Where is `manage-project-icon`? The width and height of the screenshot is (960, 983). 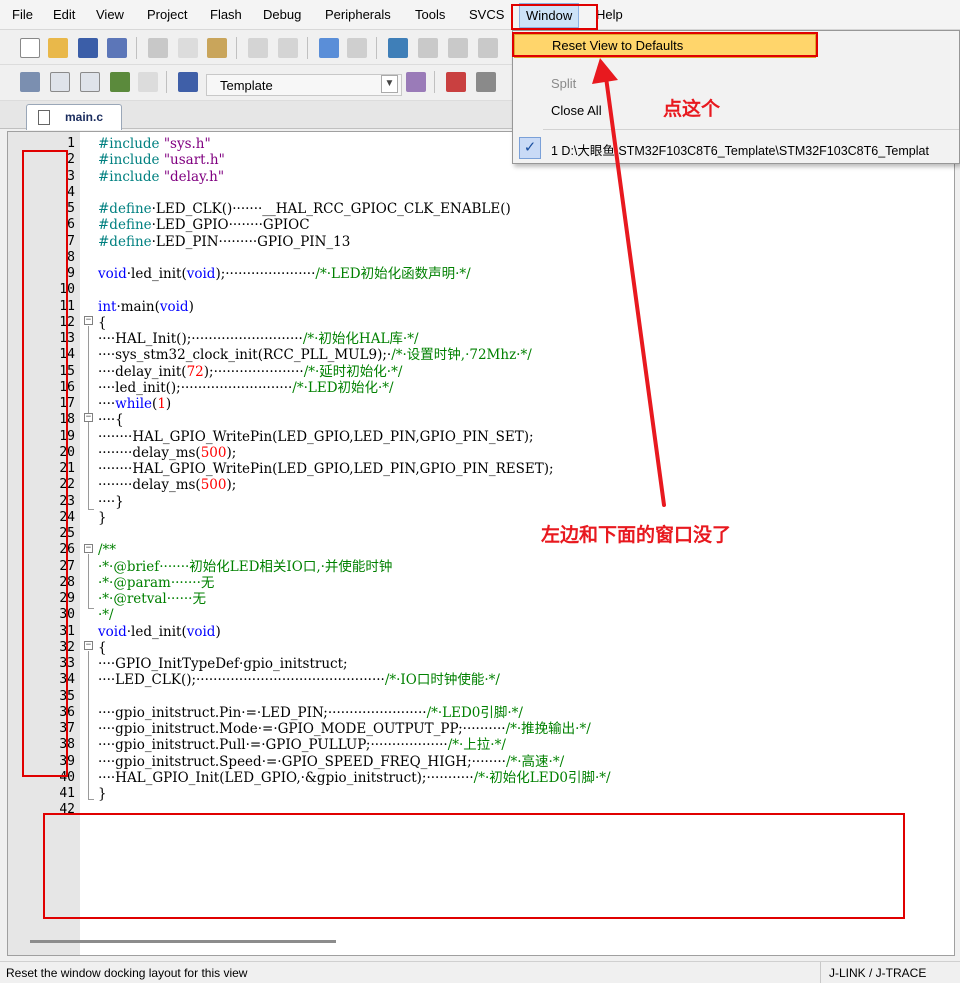 manage-project-icon is located at coordinates (456, 82).